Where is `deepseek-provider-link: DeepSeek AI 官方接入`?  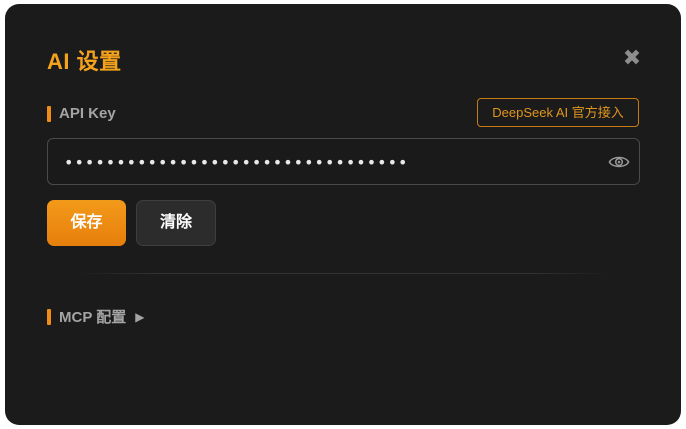
deepseek-provider-link: DeepSeek AI 官方接入 is located at coordinates (558, 112).